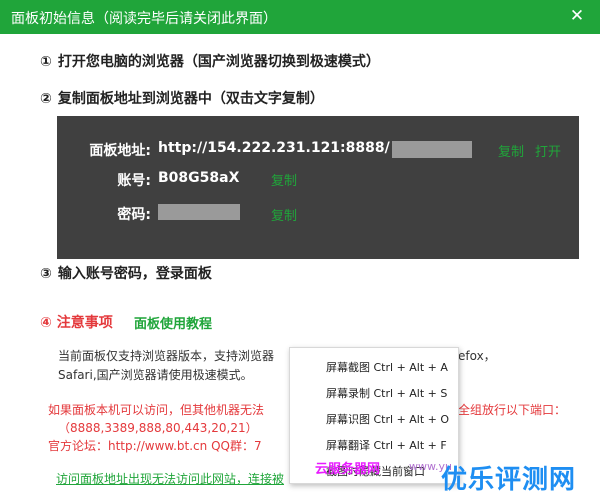 This screenshot has width=600, height=504. I want to click on step-text: 打开您电脑的浏览器（国产浏览器切换到极速模式）, so click(218, 62).